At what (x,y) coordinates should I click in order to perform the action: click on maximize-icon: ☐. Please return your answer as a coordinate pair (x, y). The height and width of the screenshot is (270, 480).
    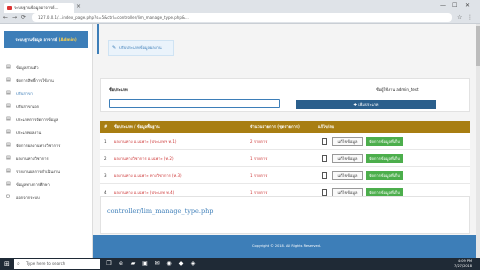
    Looking at the image, I should click on (454, 5).